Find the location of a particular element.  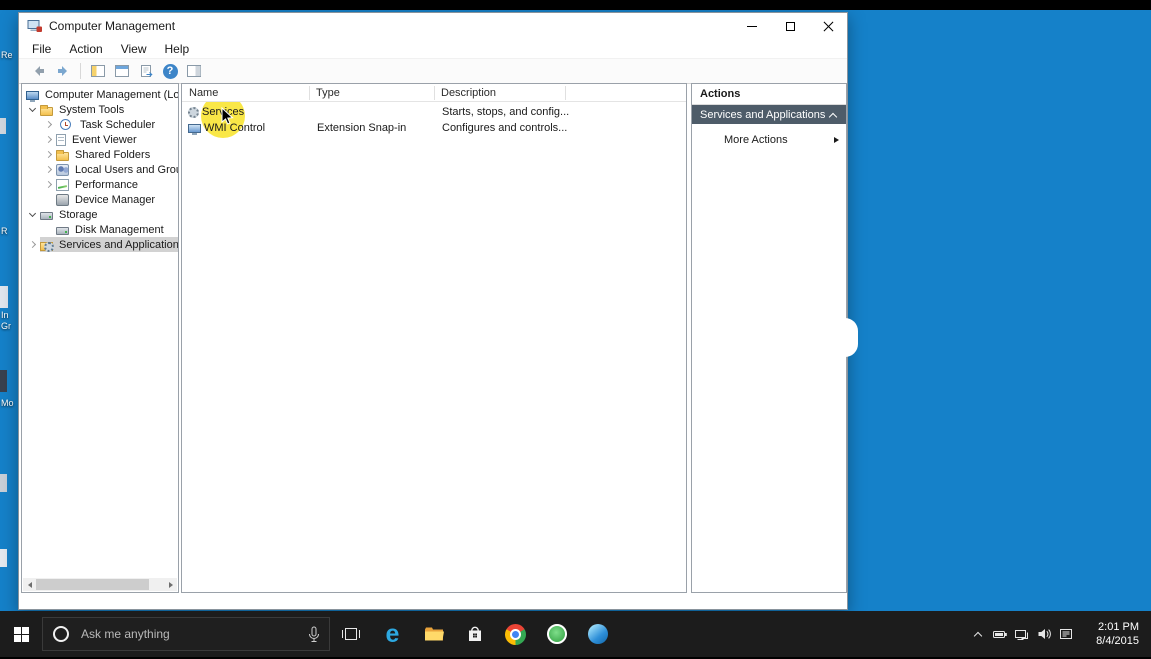

windows-logo-icon is located at coordinates (21, 634).